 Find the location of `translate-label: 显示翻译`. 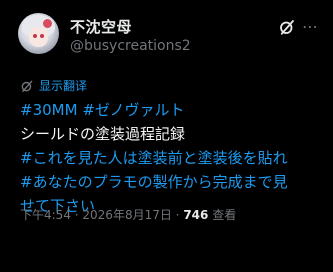

translate-label: 显示翻译 is located at coordinates (63, 86).